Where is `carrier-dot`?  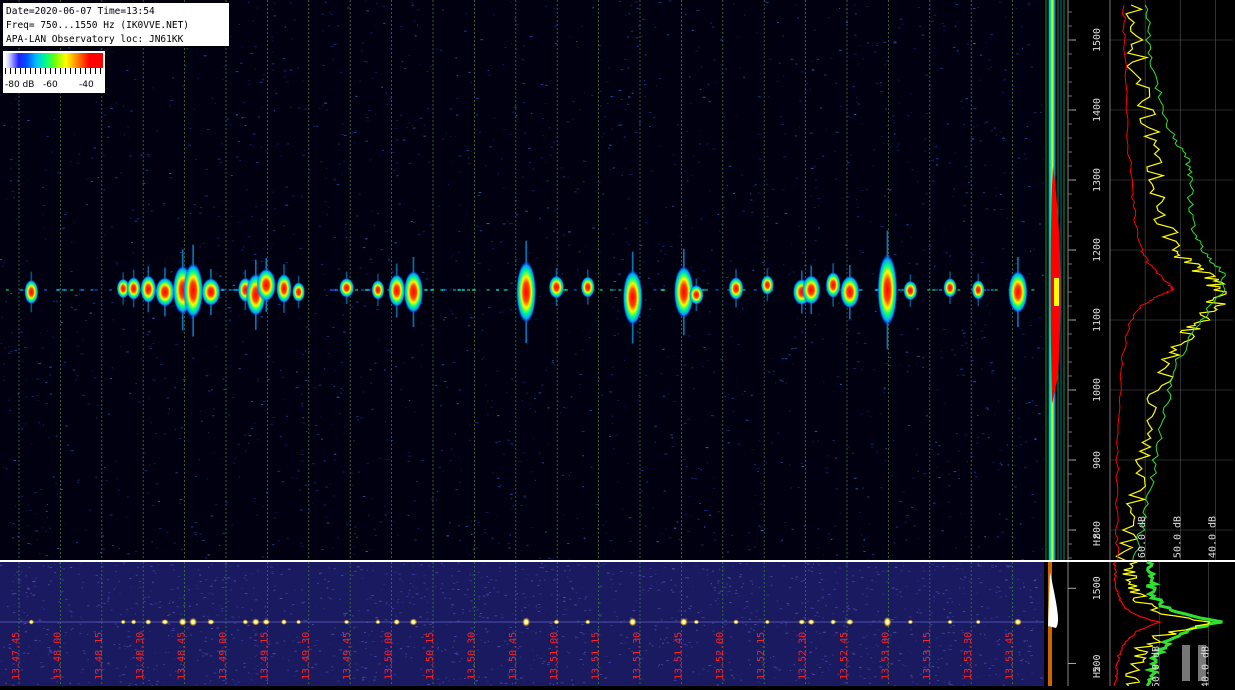 carrier-dot is located at coordinates (331, 290).